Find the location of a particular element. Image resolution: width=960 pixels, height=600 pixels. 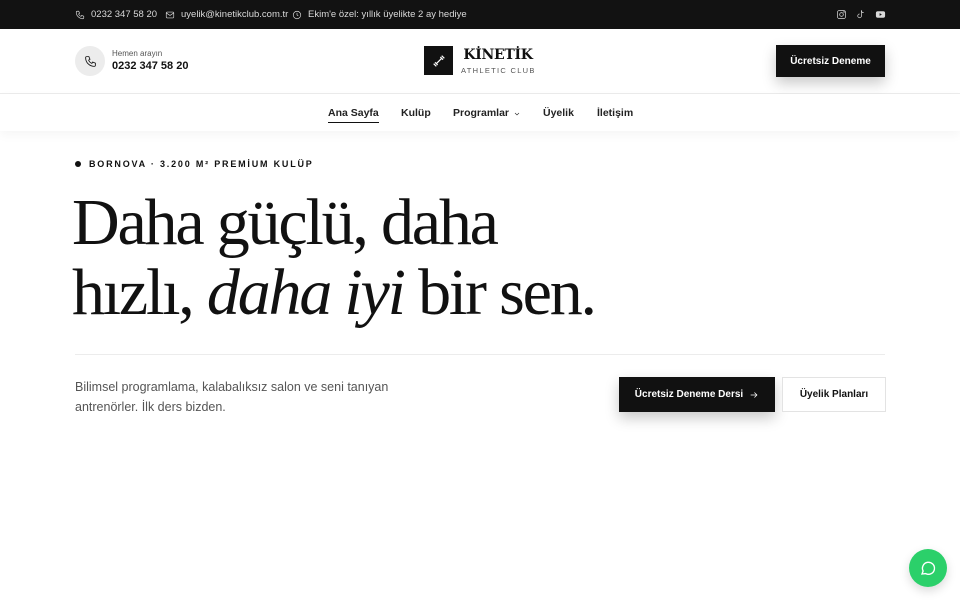

nav-item-club: Kulüp is located at coordinates (416, 112).